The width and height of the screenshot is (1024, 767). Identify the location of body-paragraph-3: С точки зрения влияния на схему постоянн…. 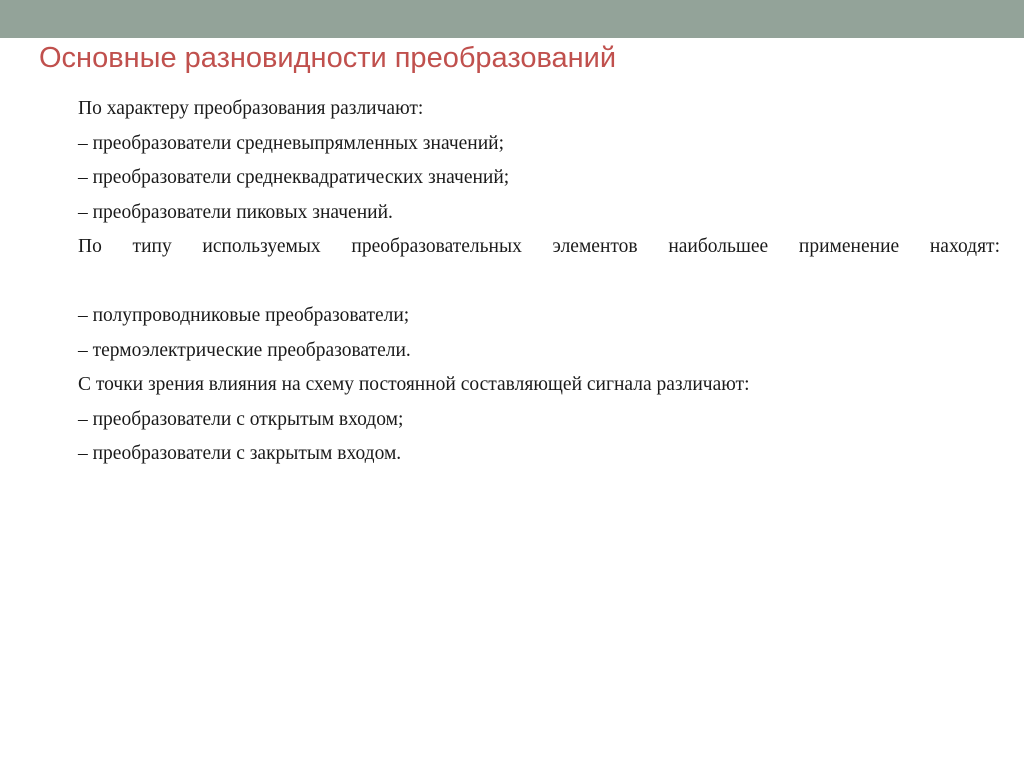
(414, 384).